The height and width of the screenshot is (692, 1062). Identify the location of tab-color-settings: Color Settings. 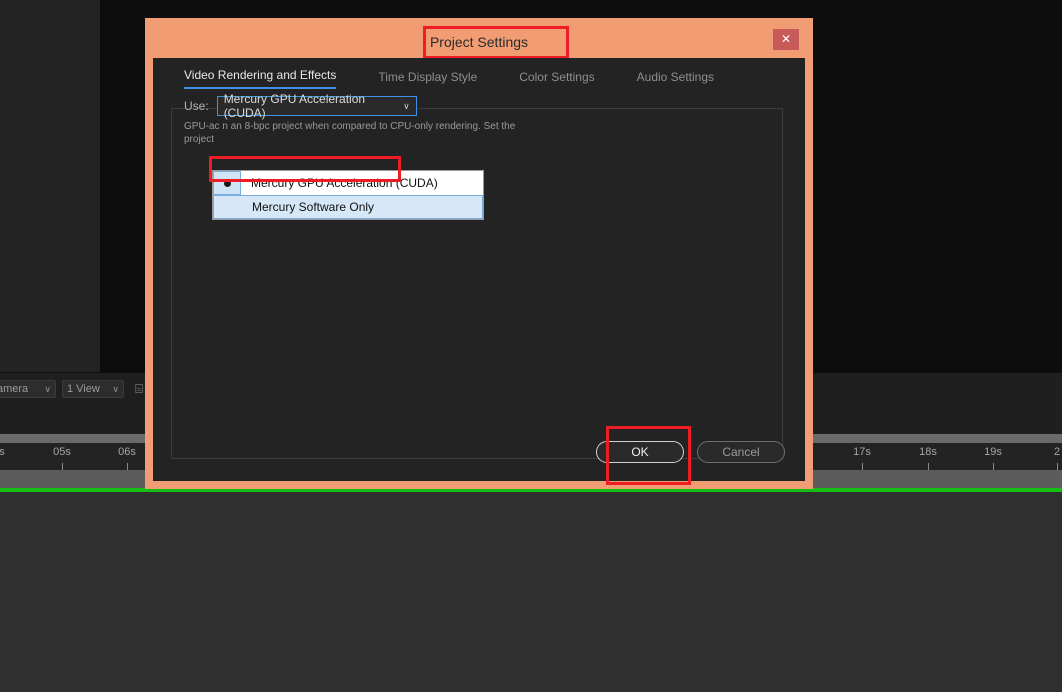
(556, 79).